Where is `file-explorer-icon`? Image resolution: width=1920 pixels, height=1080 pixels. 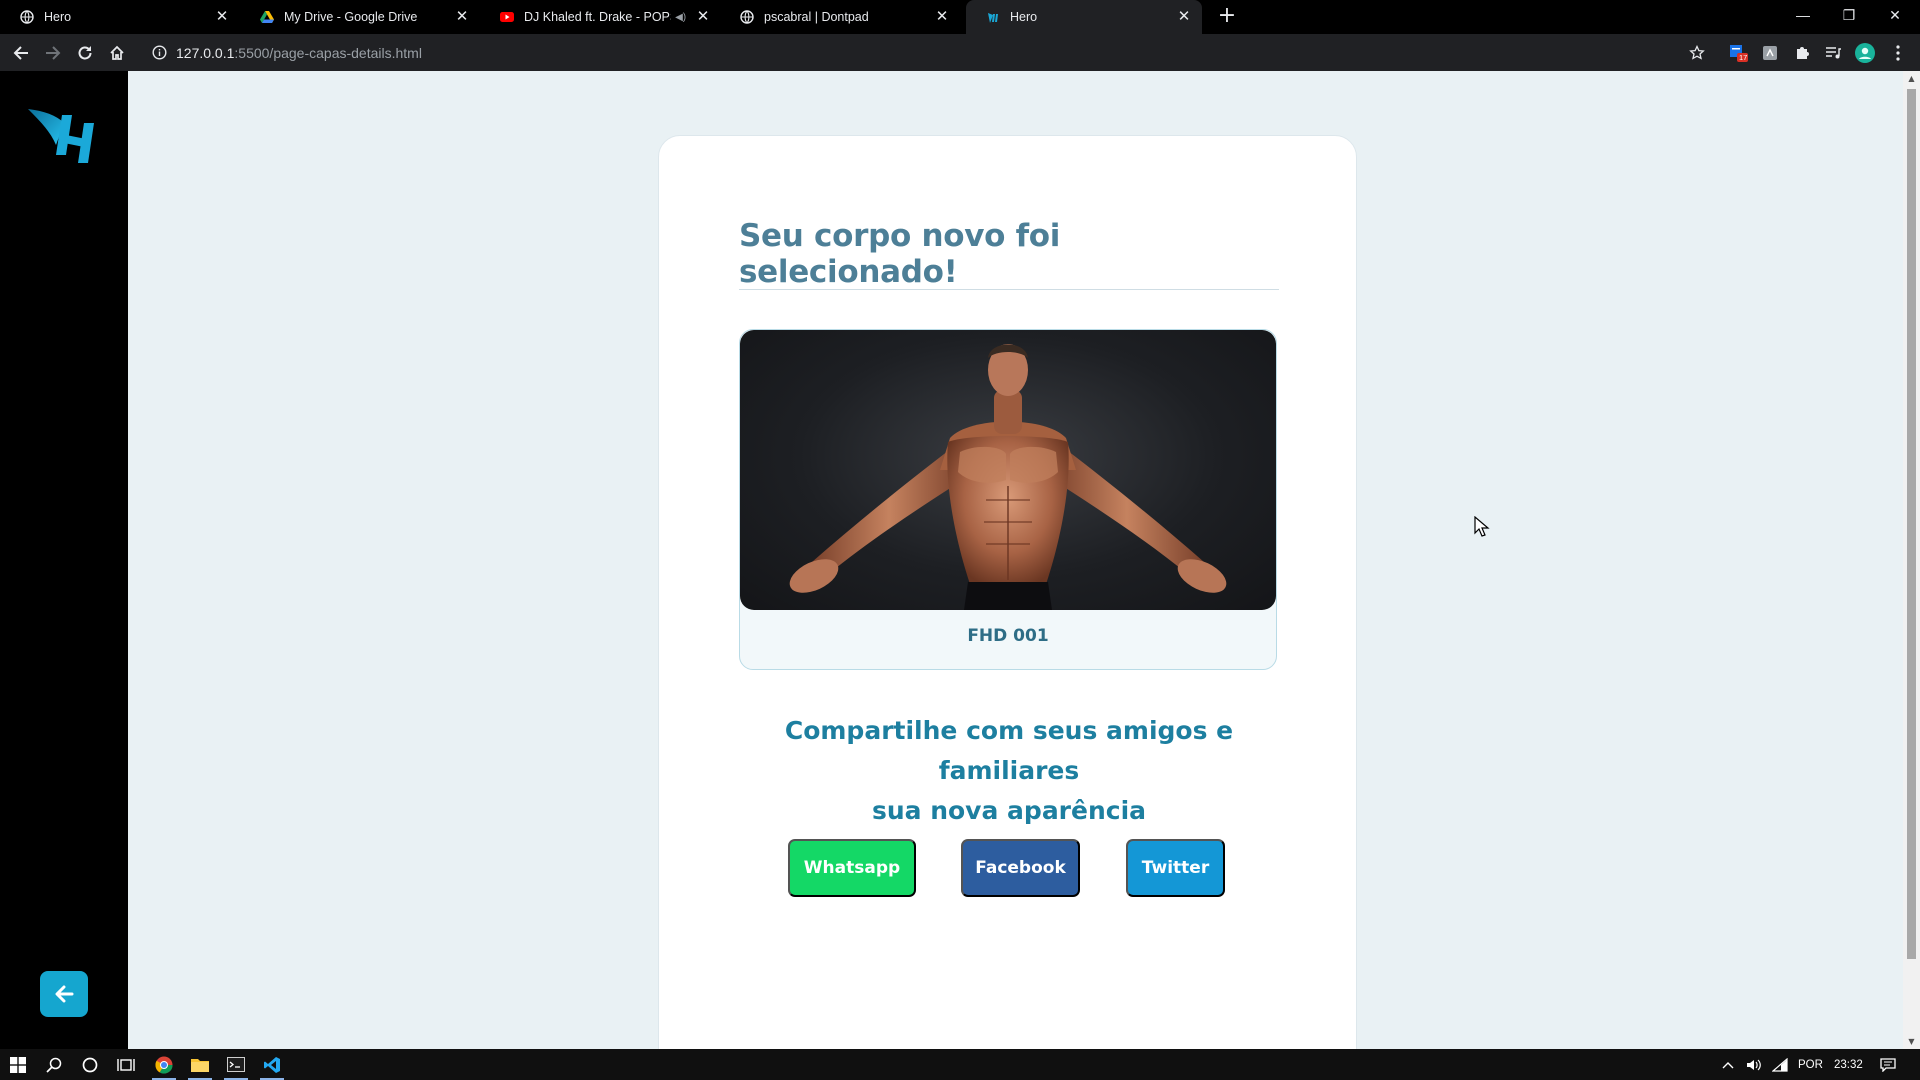 file-explorer-icon is located at coordinates (200, 1064).